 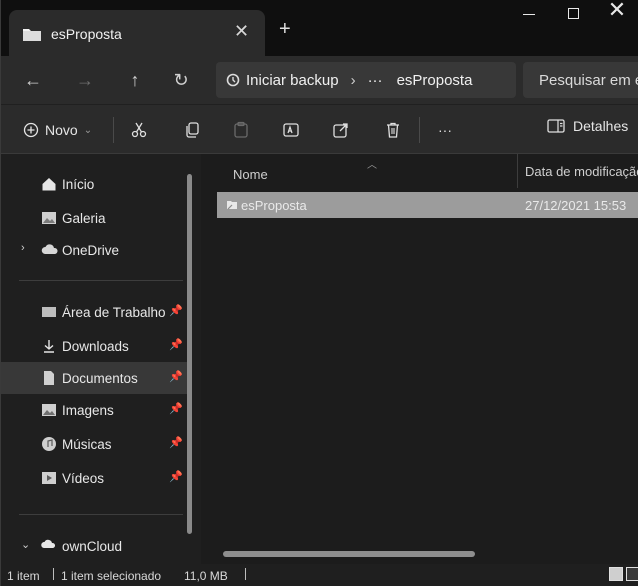 What do you see at coordinates (427, 205) in the screenshot?
I see `file-row: esProposta 27/12/2021 15:53` at bounding box center [427, 205].